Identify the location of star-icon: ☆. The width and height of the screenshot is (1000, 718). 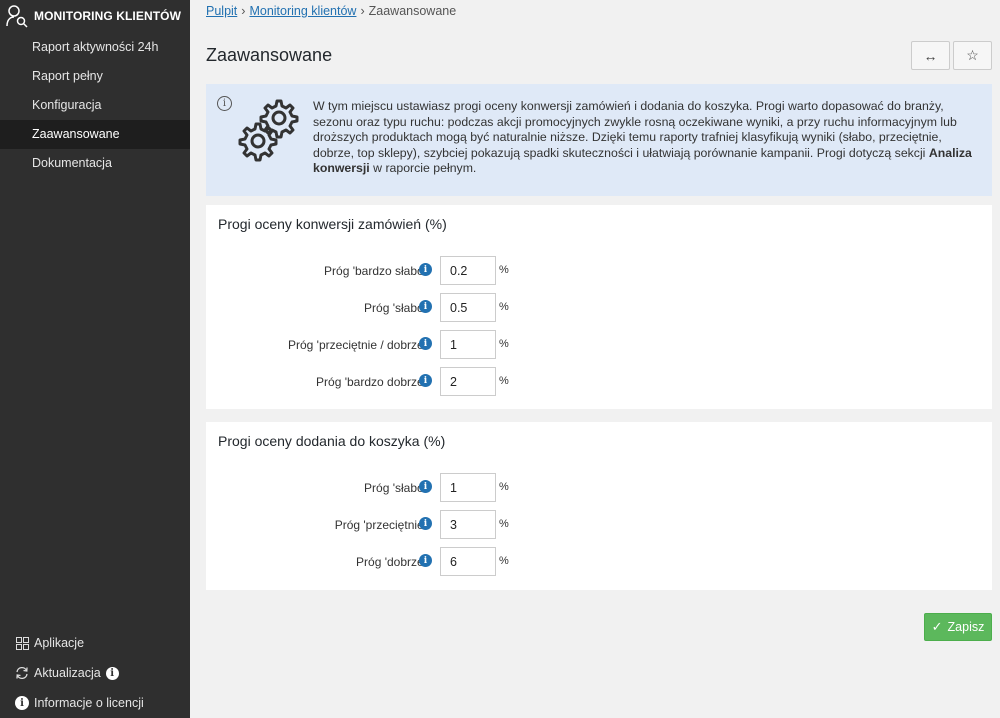
(972, 55).